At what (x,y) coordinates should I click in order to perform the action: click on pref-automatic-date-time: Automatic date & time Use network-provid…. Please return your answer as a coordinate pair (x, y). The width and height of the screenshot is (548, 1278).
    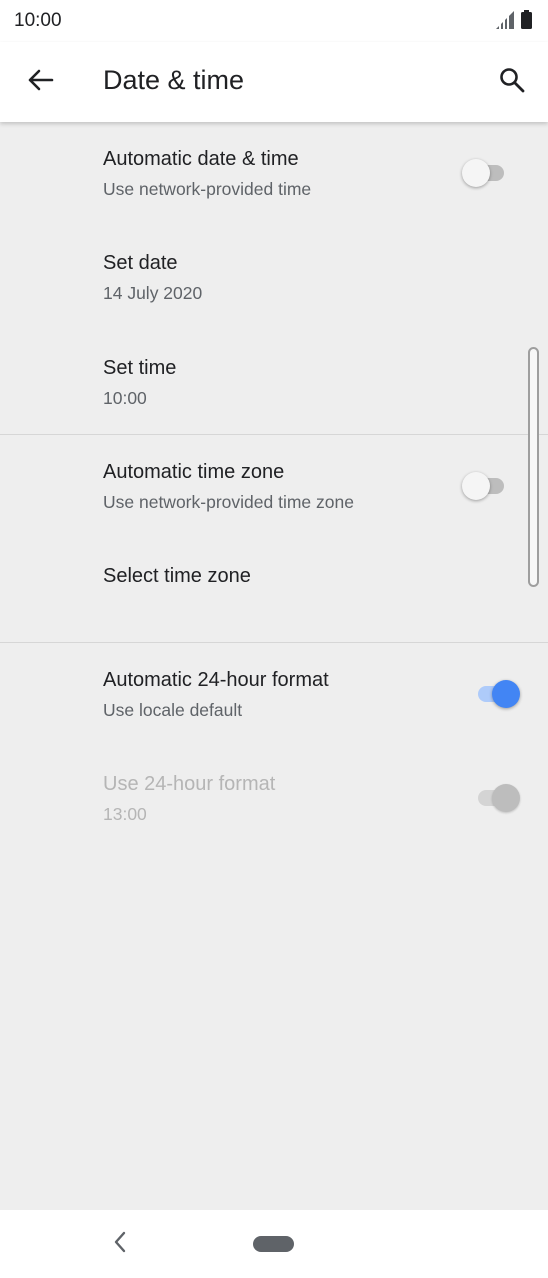
    Looking at the image, I should click on (274, 174).